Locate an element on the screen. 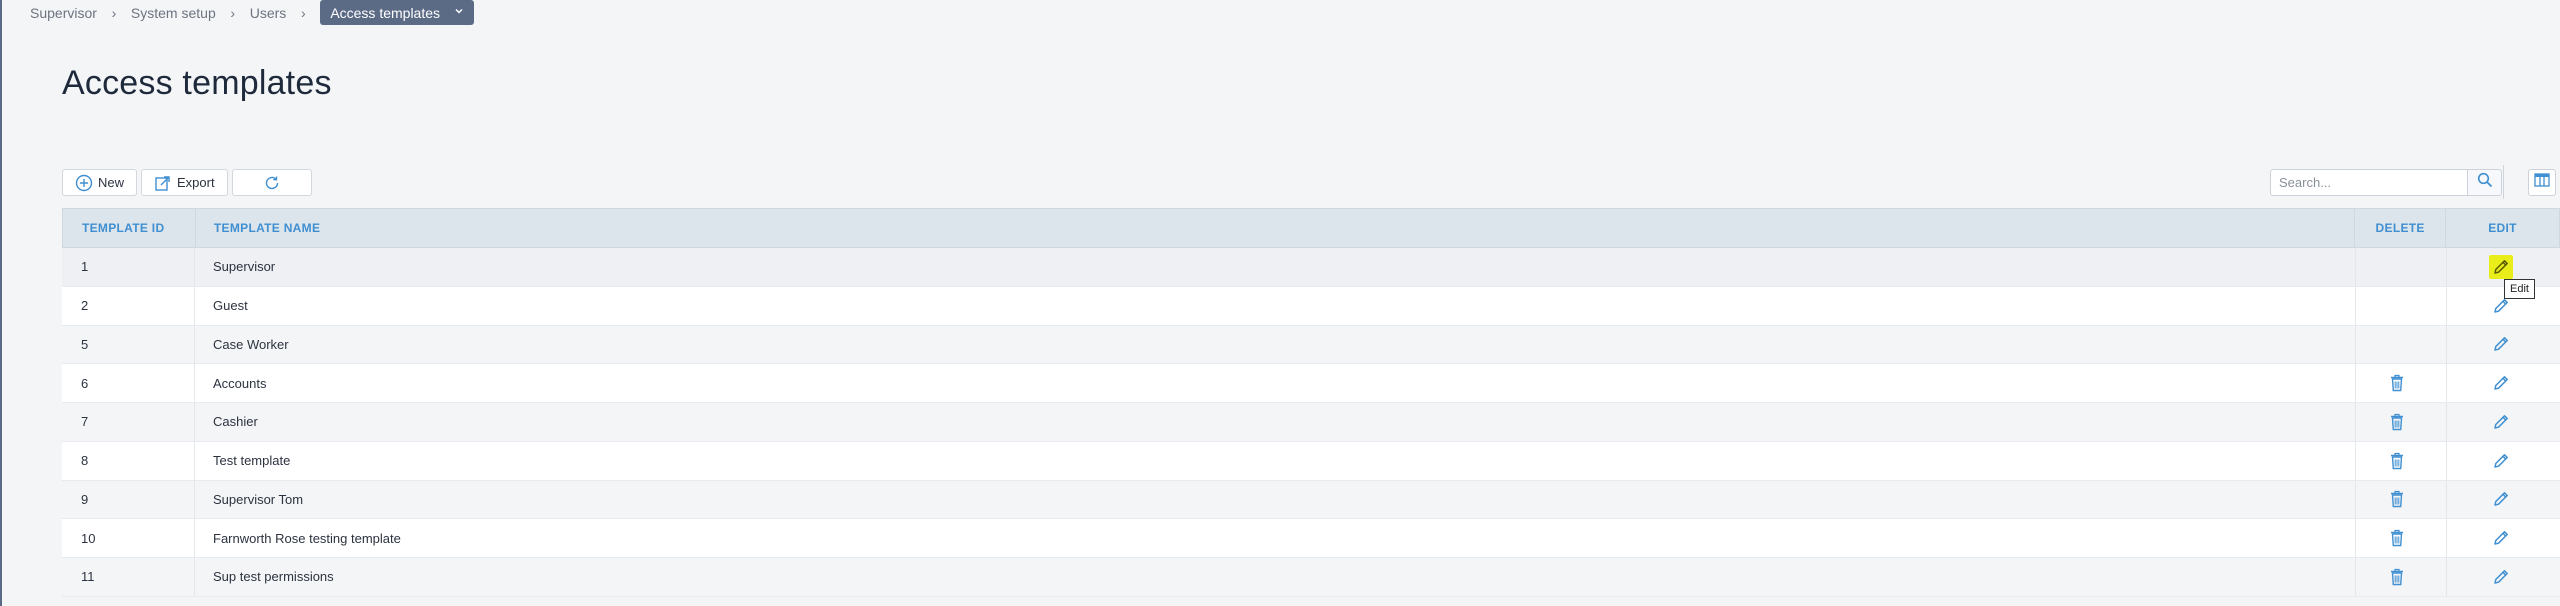  cell-template-id: 11 is located at coordinates (128, 577).